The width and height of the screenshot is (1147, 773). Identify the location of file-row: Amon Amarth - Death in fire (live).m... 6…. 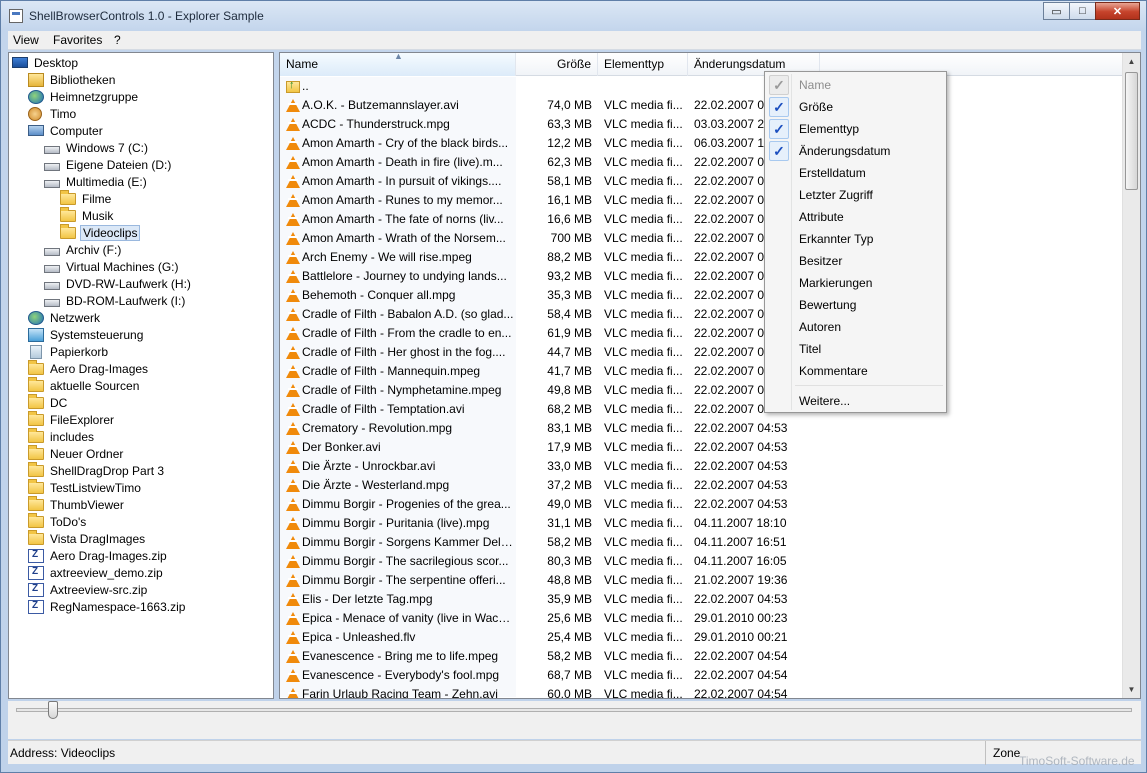
(701, 162).